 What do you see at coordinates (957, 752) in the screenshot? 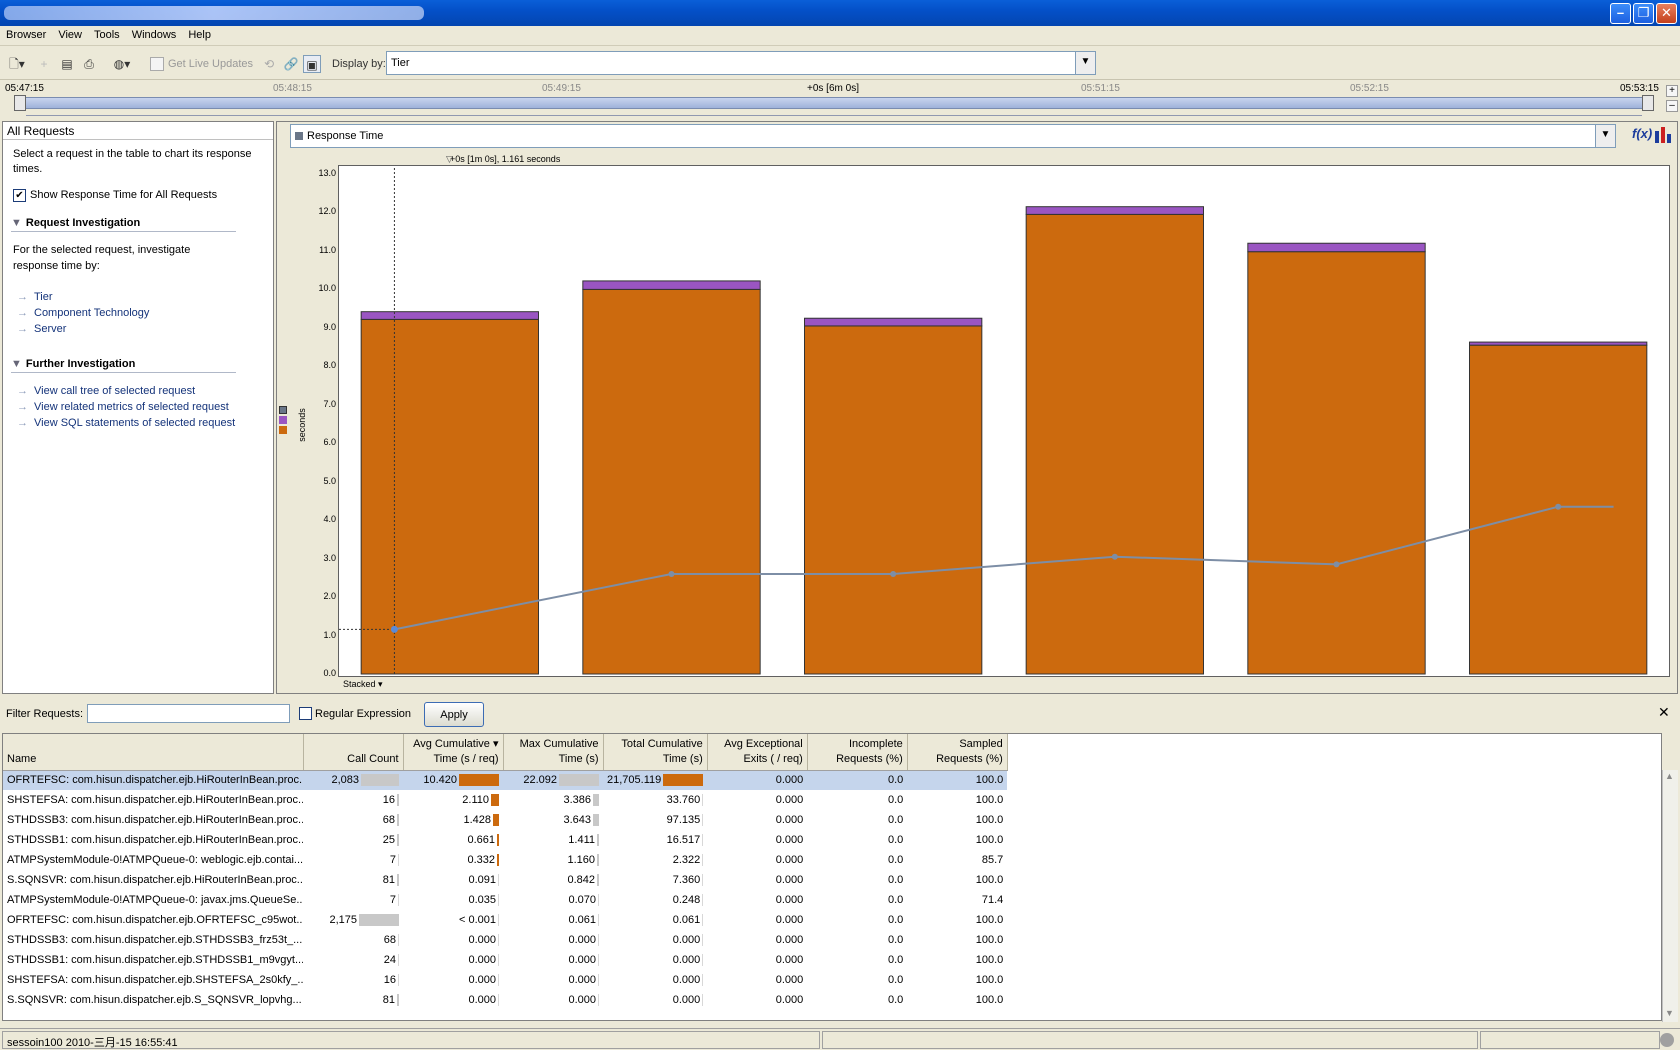
I see `col-sampled: Sampled Requests (%)` at bounding box center [957, 752].